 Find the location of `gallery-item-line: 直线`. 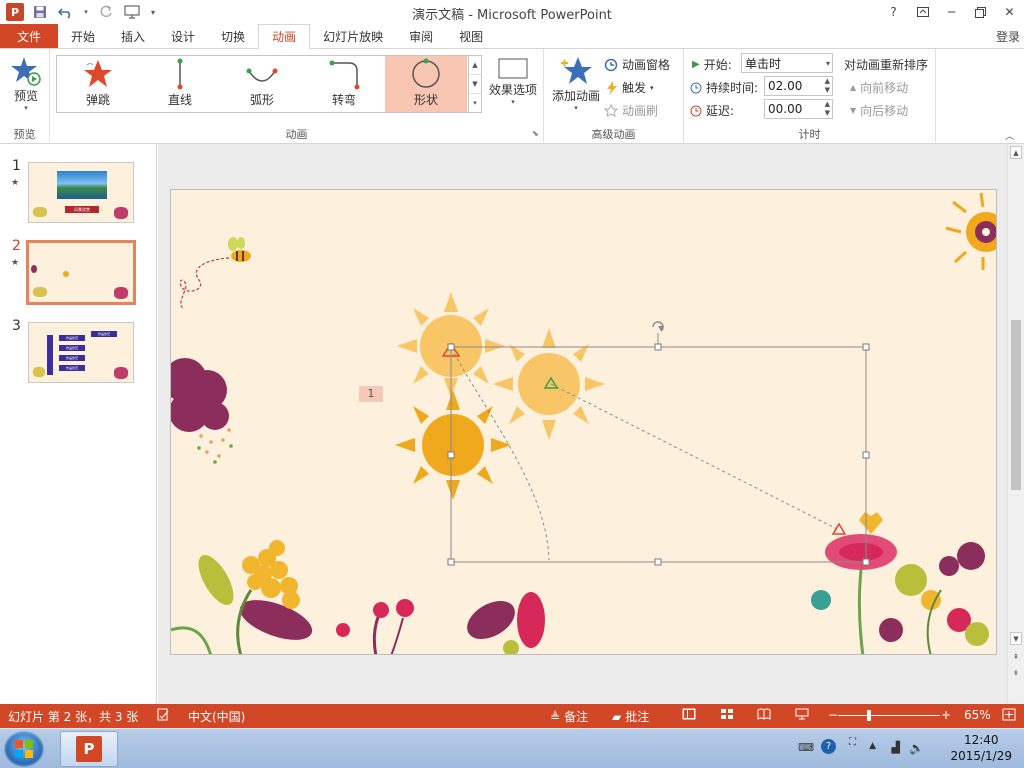

gallery-item-line: 直线 is located at coordinates (180, 84).